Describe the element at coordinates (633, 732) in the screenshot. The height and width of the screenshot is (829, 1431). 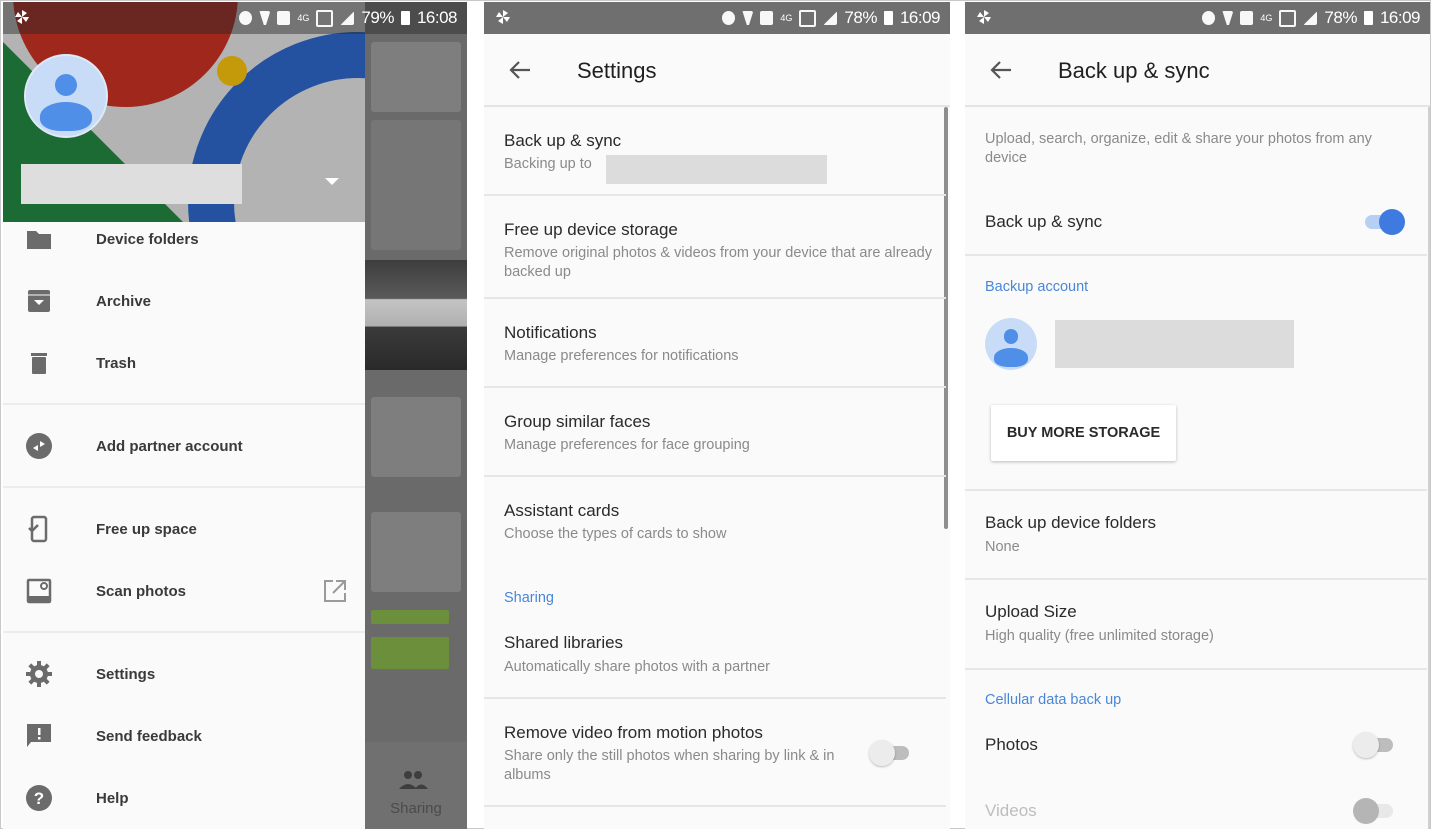
I see `settings-item-title: Remove video from motion photos` at that location.